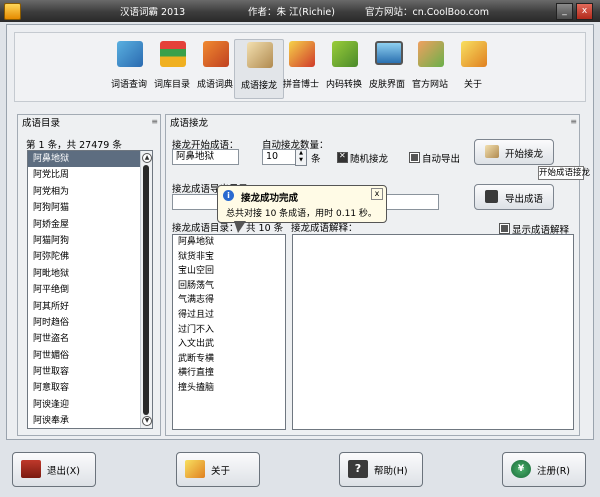 This screenshot has width=600, height=497. Describe the element at coordinates (147, 158) in the screenshot. I see `scroll-up-icon: ▲` at that location.